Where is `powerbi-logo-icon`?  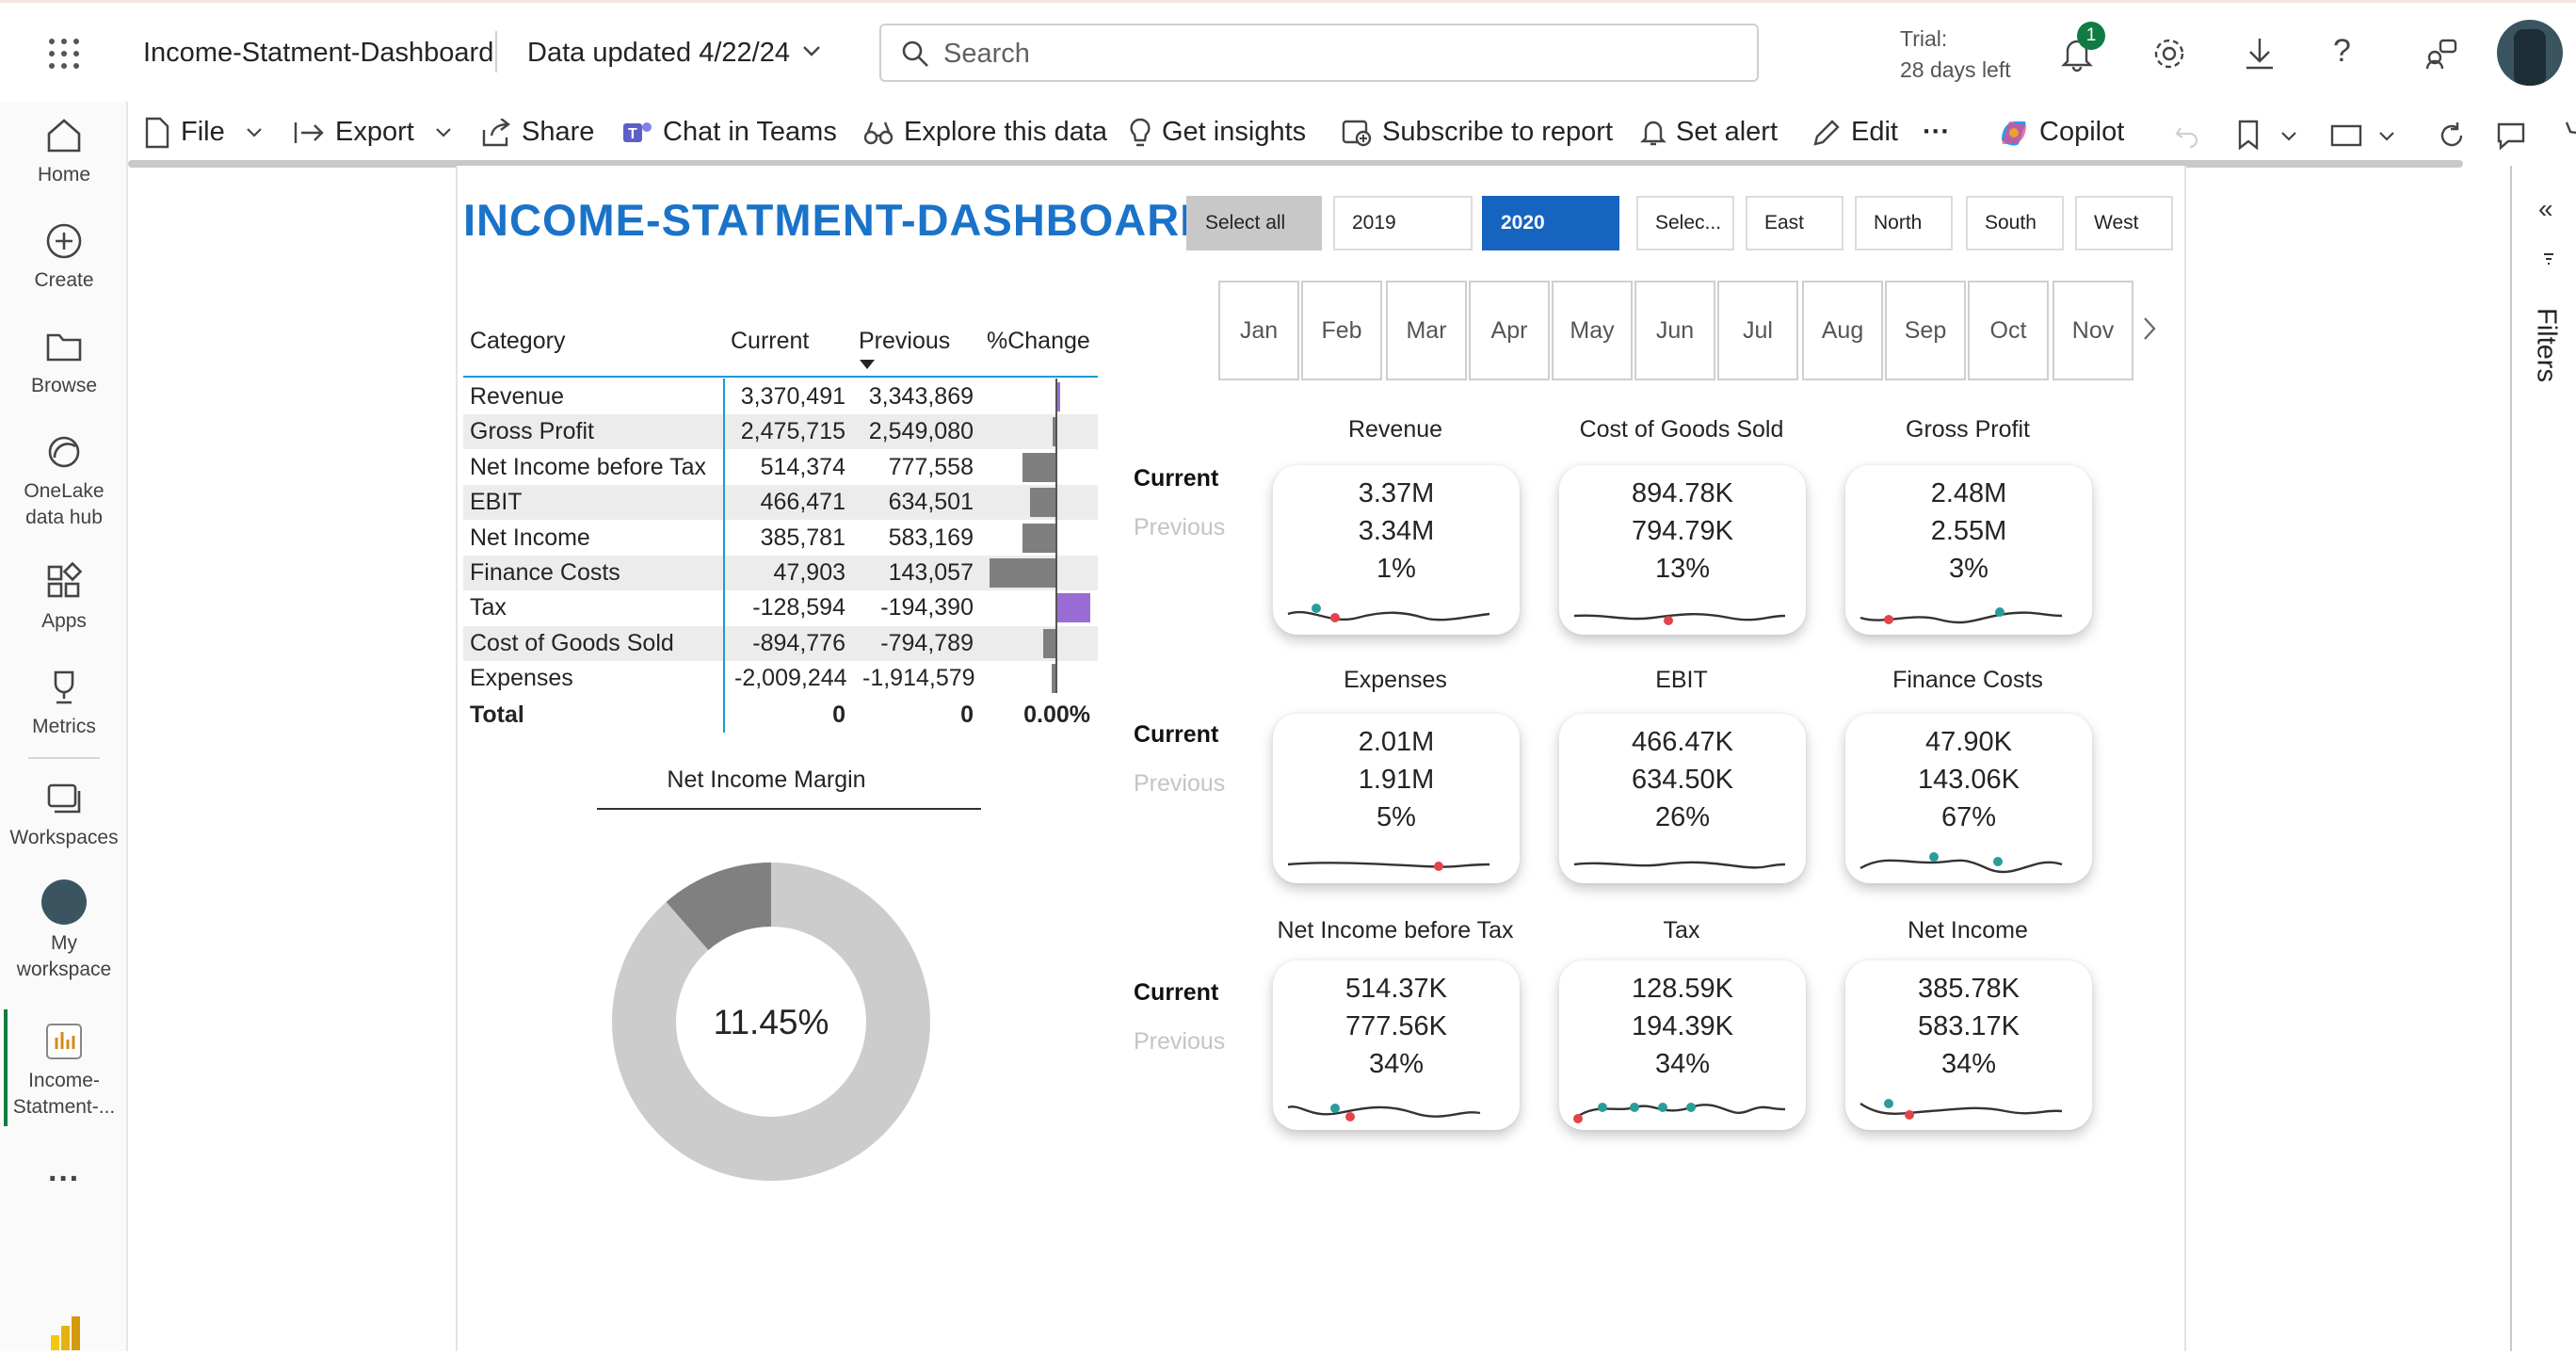 powerbi-logo-icon is located at coordinates (66, 1334).